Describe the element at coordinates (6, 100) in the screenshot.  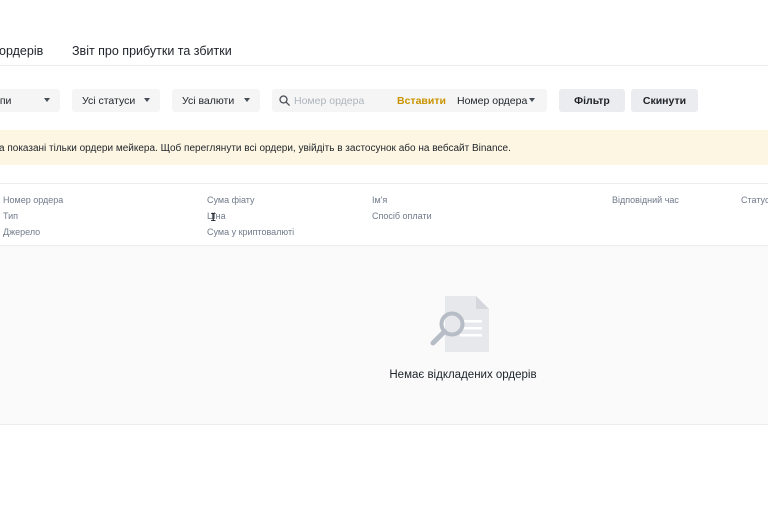
I see `types-dropdown-label: ипи` at that location.